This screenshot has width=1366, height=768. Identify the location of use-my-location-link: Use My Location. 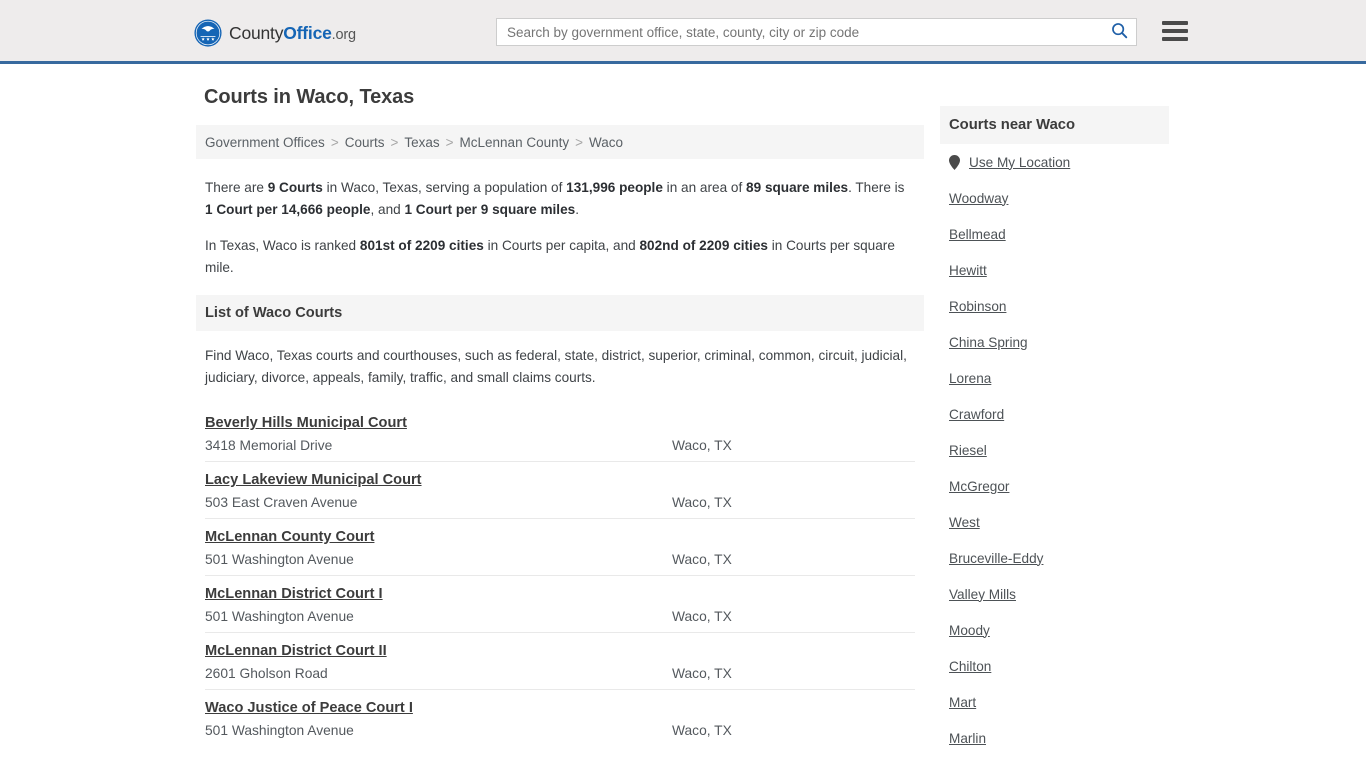
(1019, 162).